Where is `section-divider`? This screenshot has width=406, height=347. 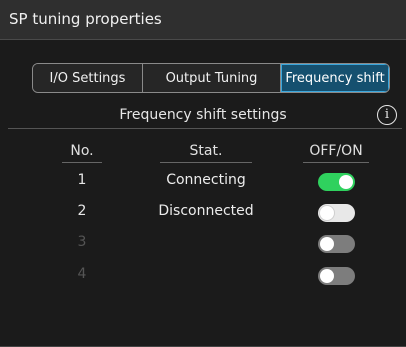 section-divider is located at coordinates (205, 128).